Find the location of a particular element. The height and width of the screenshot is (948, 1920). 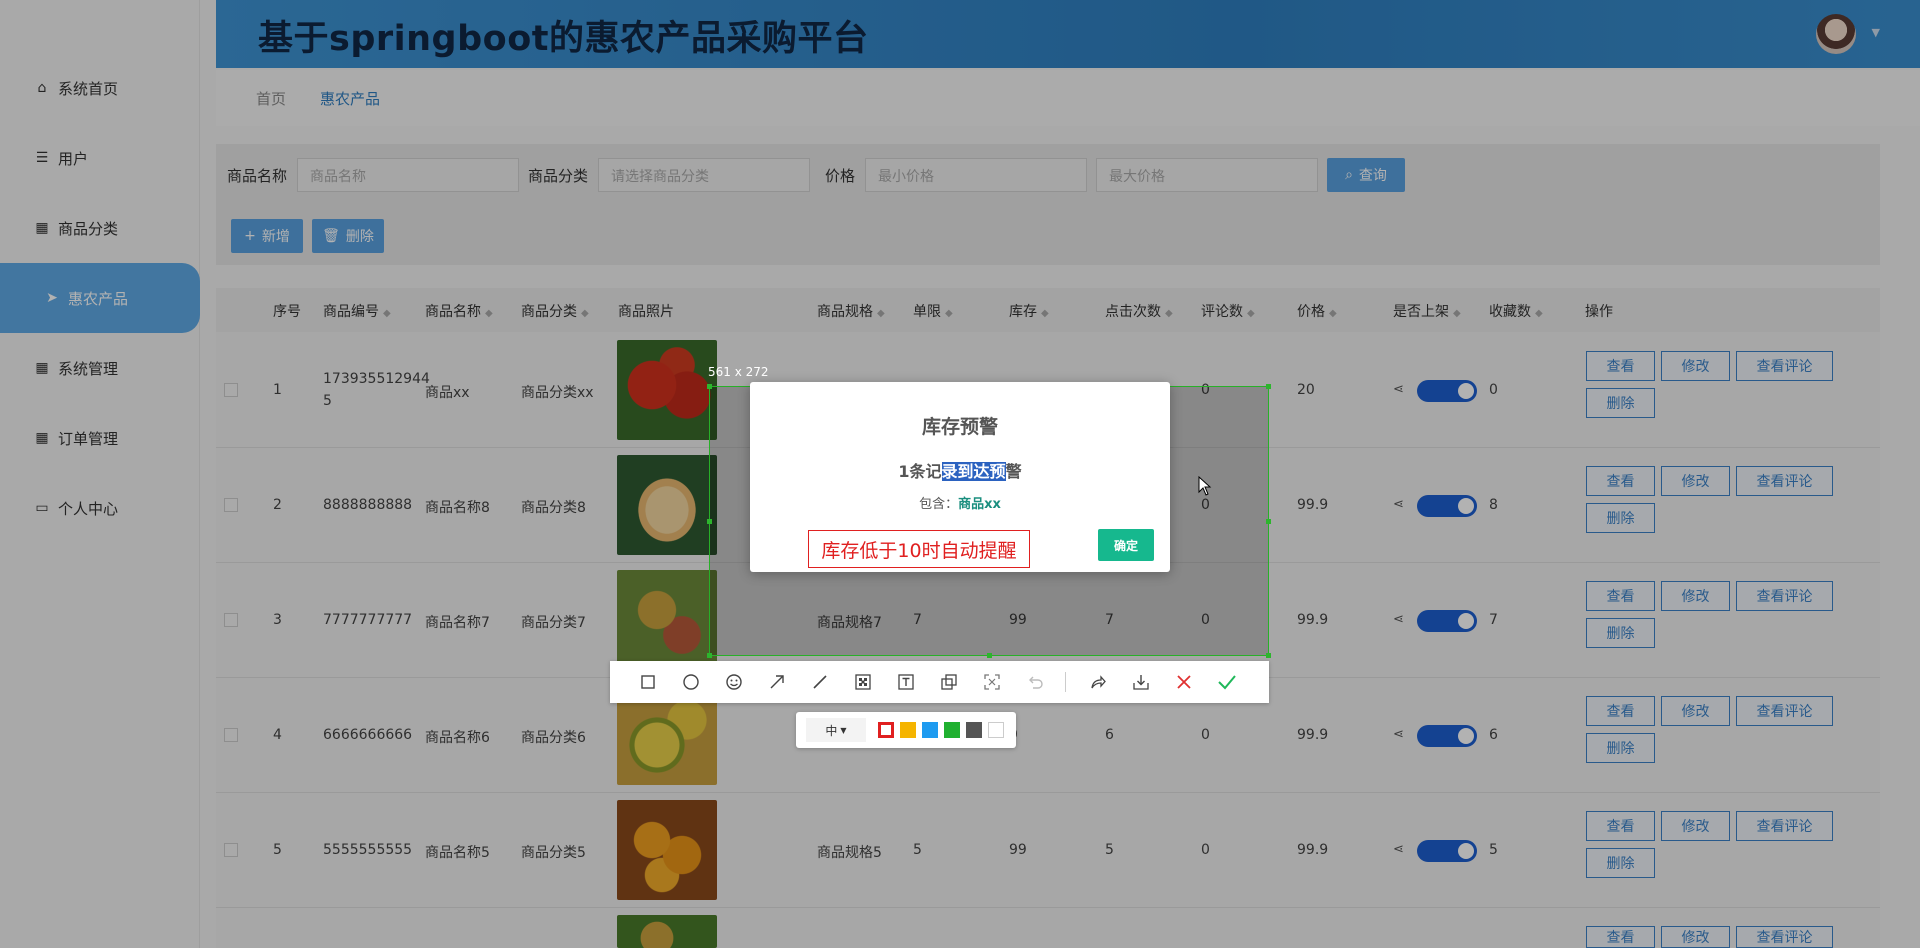

capture-size-label: 561 x 272 is located at coordinates (738, 372).